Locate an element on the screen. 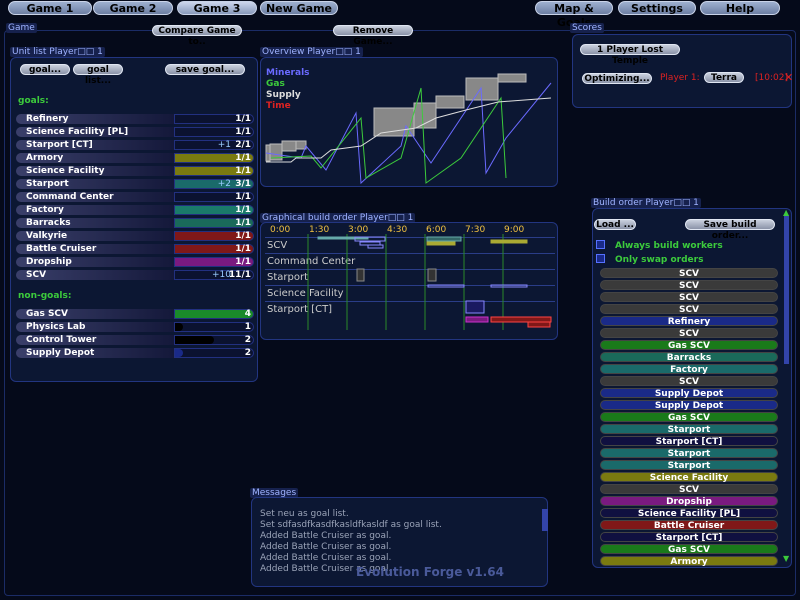  tab-game-2: Game 2 is located at coordinates (133, 8).